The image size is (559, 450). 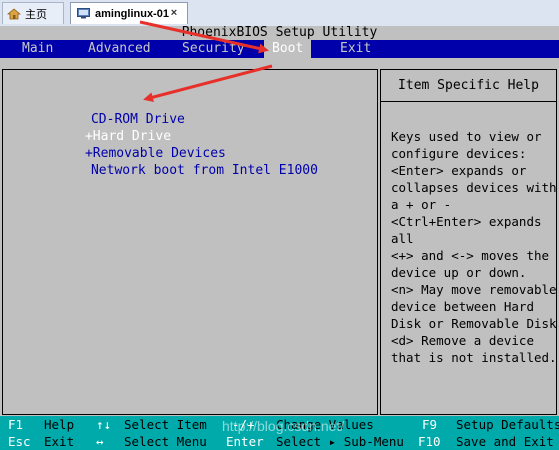 I want to click on menu-security: Security, so click(x=213, y=49).